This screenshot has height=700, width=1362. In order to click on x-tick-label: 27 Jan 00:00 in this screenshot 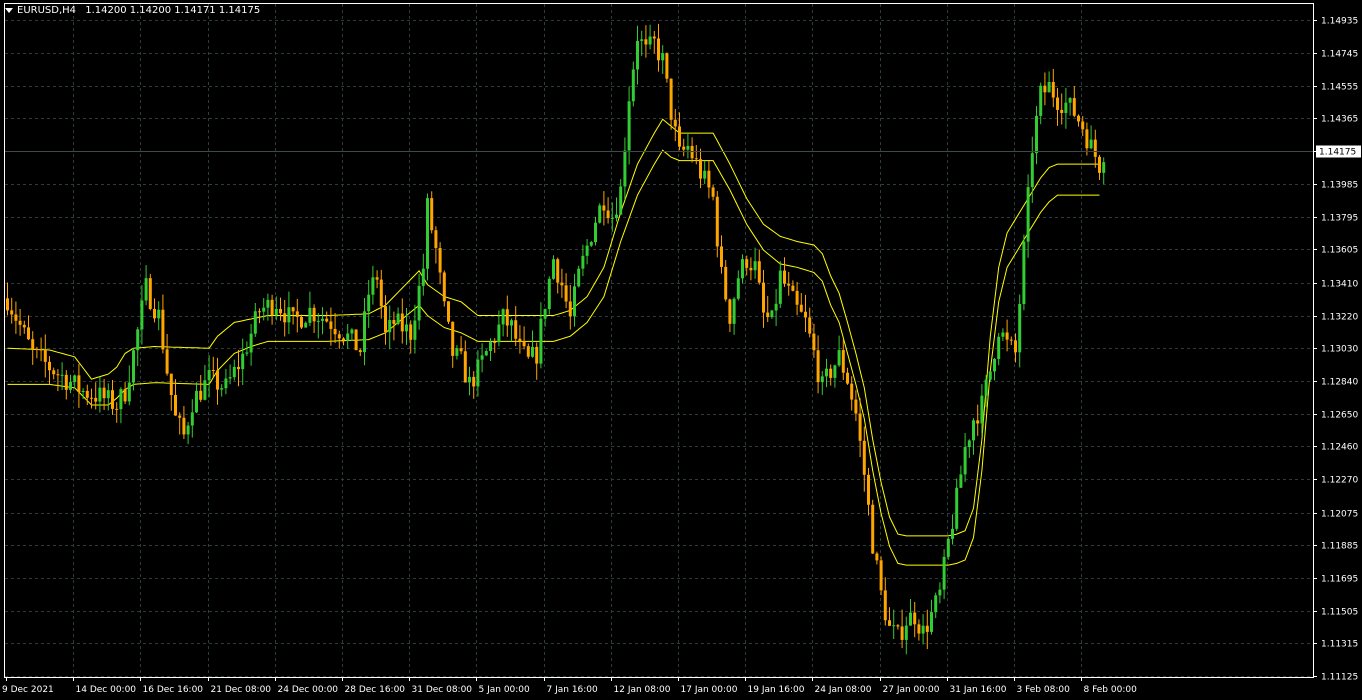, I will do `click(911, 690)`.